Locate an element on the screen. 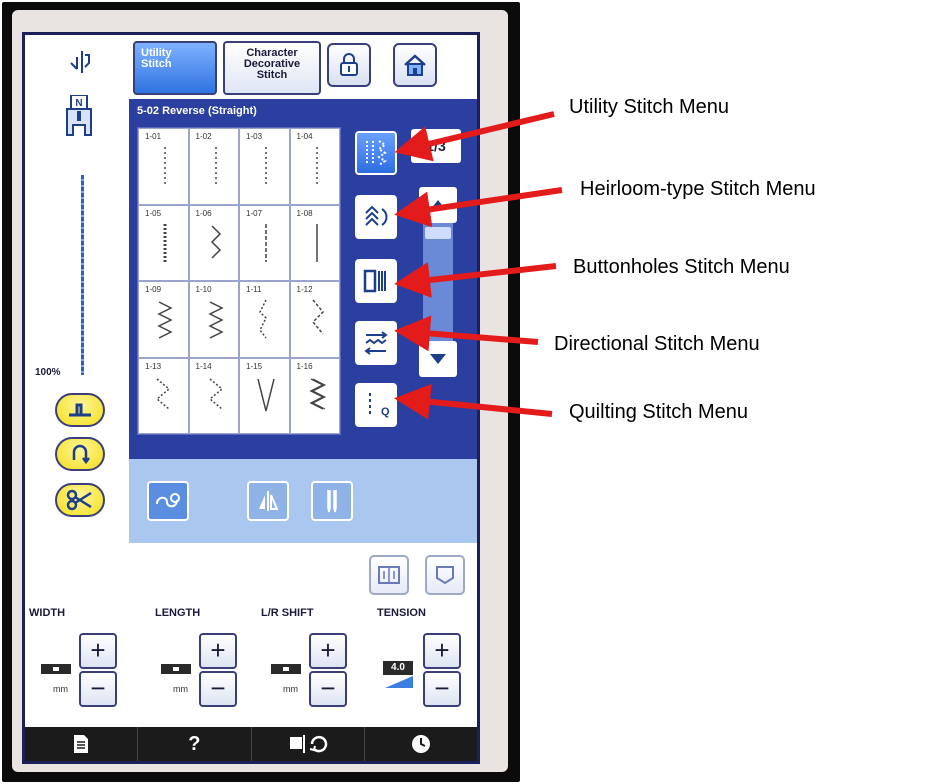  callout-heirloom: Heirloom-type Stitch Menu is located at coordinates (698, 189).